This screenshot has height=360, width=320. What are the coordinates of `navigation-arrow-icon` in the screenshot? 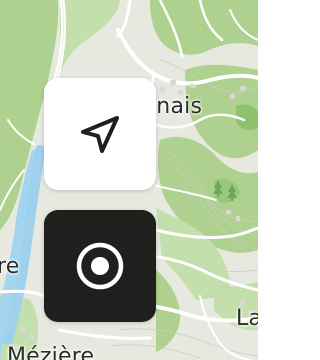 It's located at (100, 134).